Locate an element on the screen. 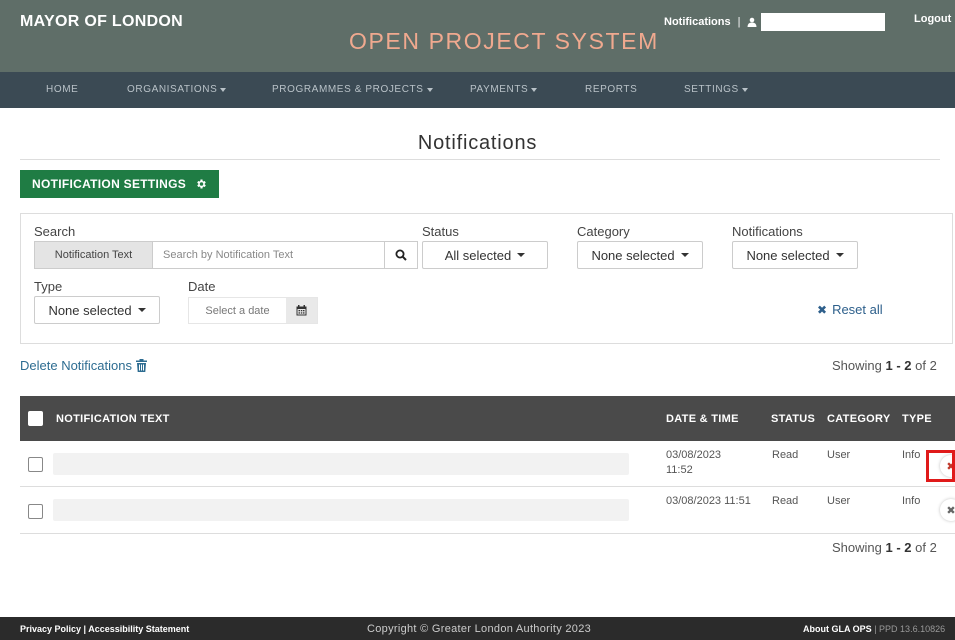 This screenshot has height=640, width=955. nav-item-label: REPORTS is located at coordinates (611, 89).